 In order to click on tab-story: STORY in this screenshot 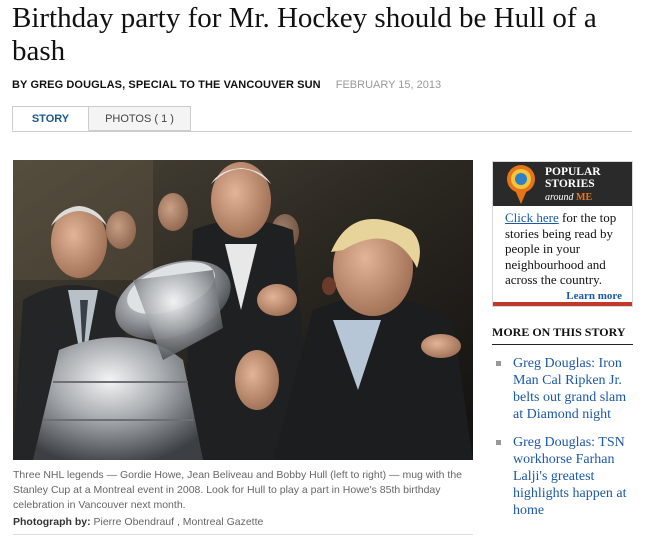, I will do `click(50, 118)`.